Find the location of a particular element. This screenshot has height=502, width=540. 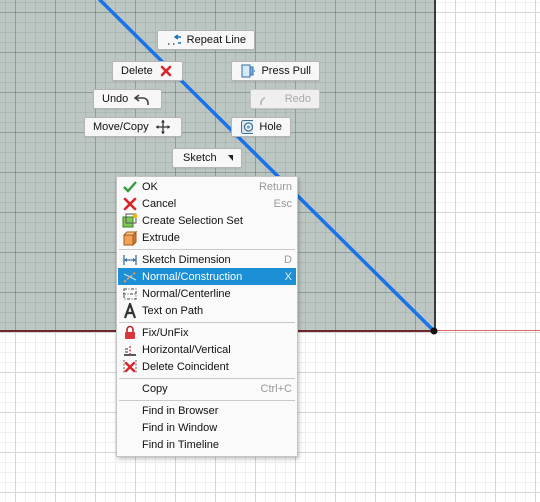

move-copy-label: Move/Copy is located at coordinates (121, 127).